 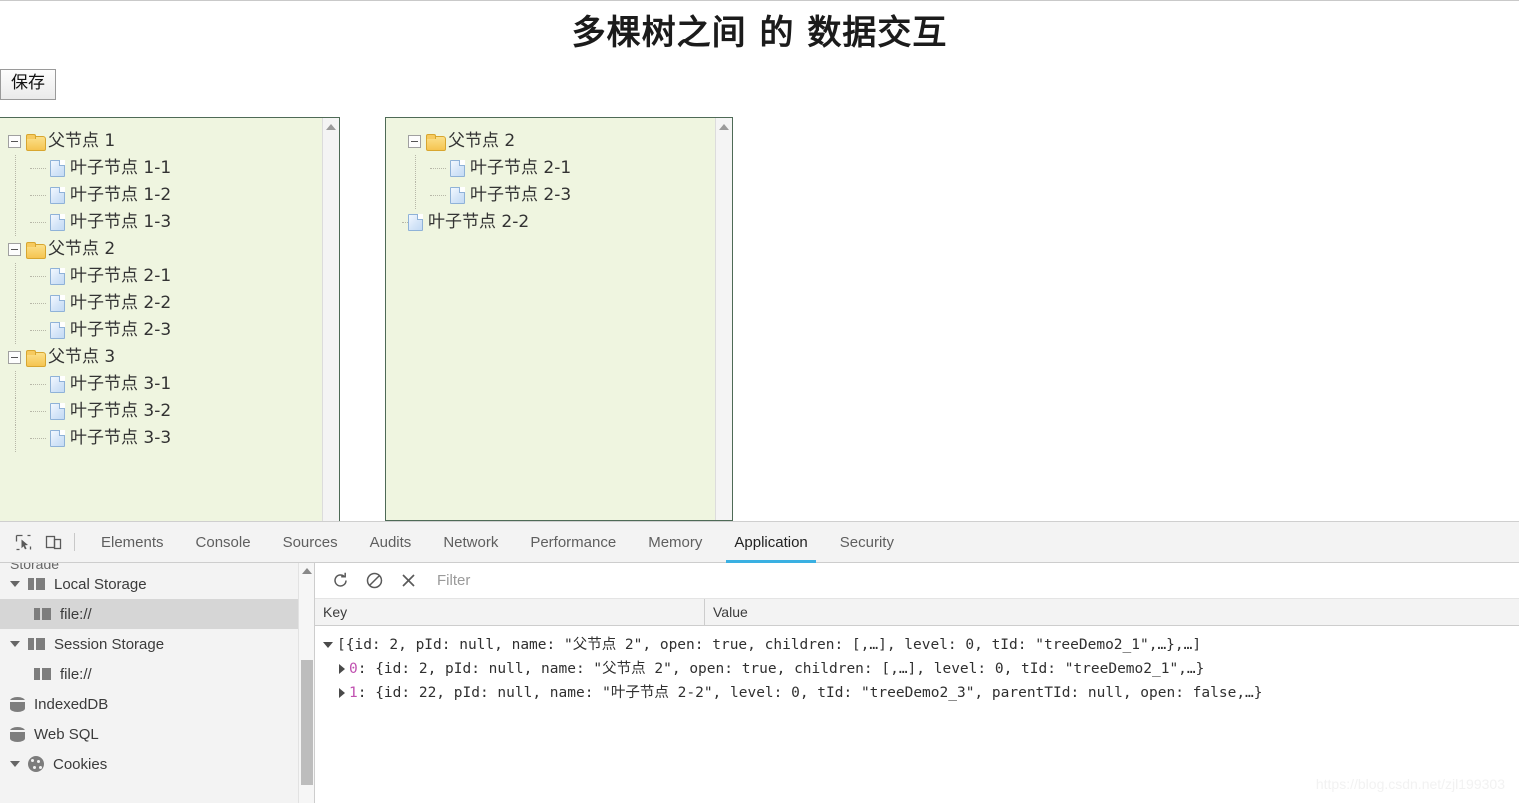 I want to click on table-icon, so click(x=42, y=674).